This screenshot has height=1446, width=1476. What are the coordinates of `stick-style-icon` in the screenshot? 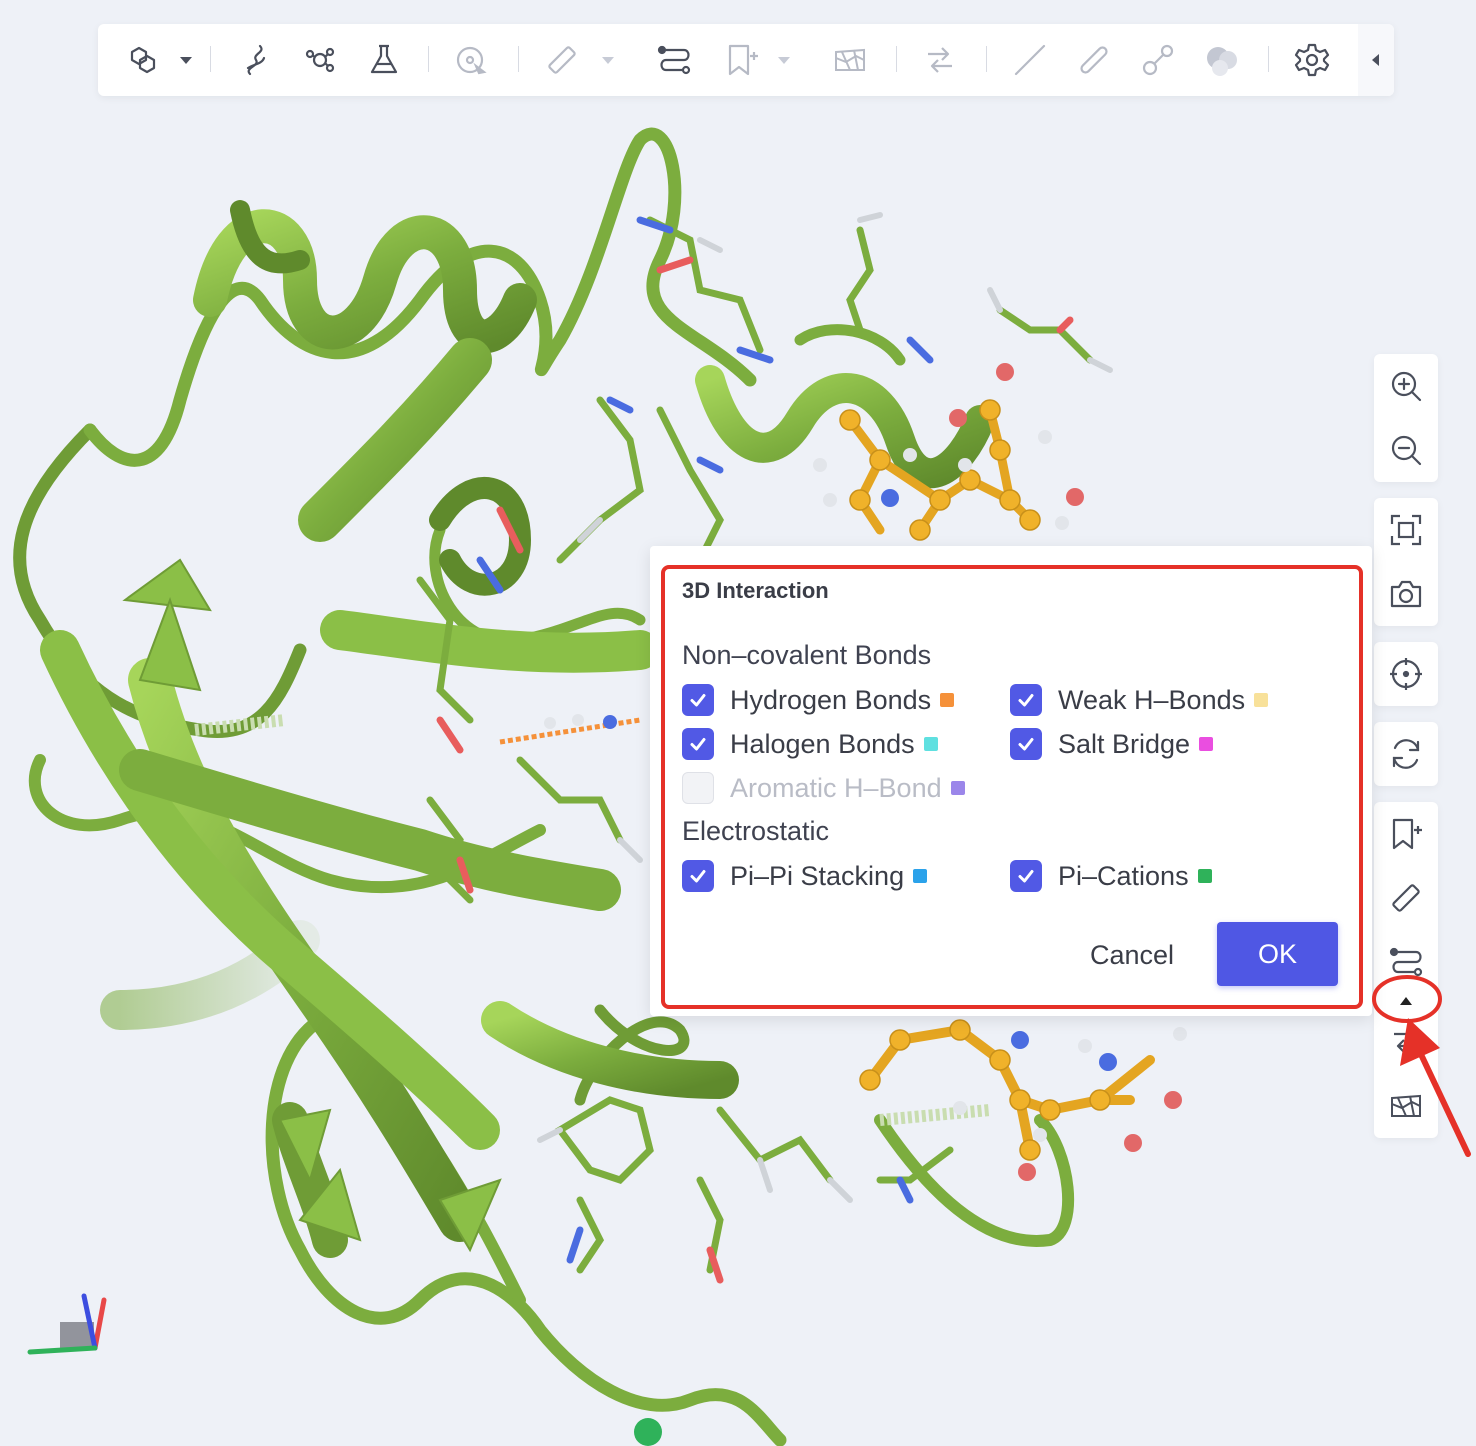 It's located at (1094, 60).